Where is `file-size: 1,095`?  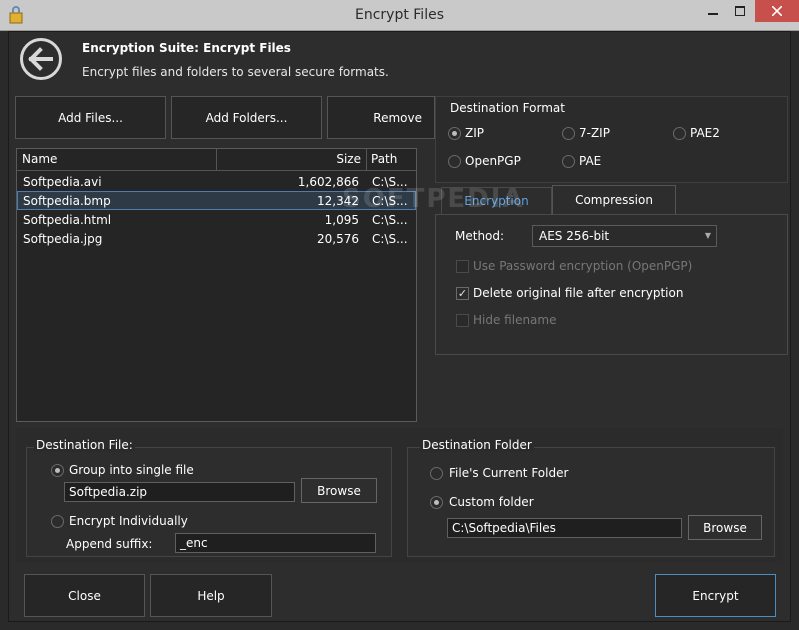 file-size: 1,095 is located at coordinates (341, 220).